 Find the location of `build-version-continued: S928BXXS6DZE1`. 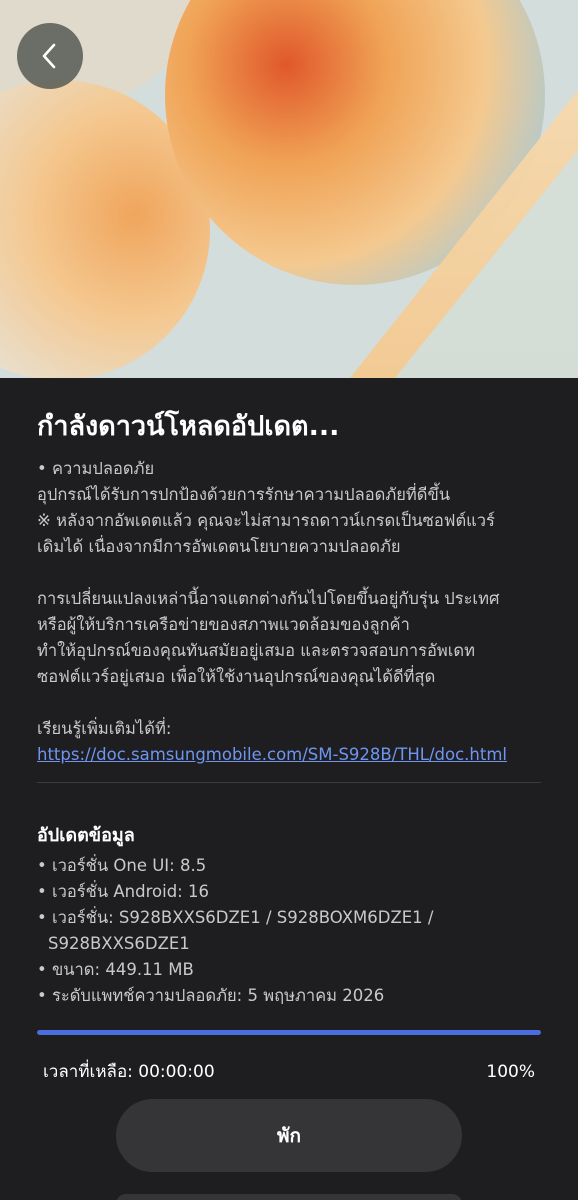

build-version-continued: S928BXXS6DZE1 is located at coordinates (119, 943).